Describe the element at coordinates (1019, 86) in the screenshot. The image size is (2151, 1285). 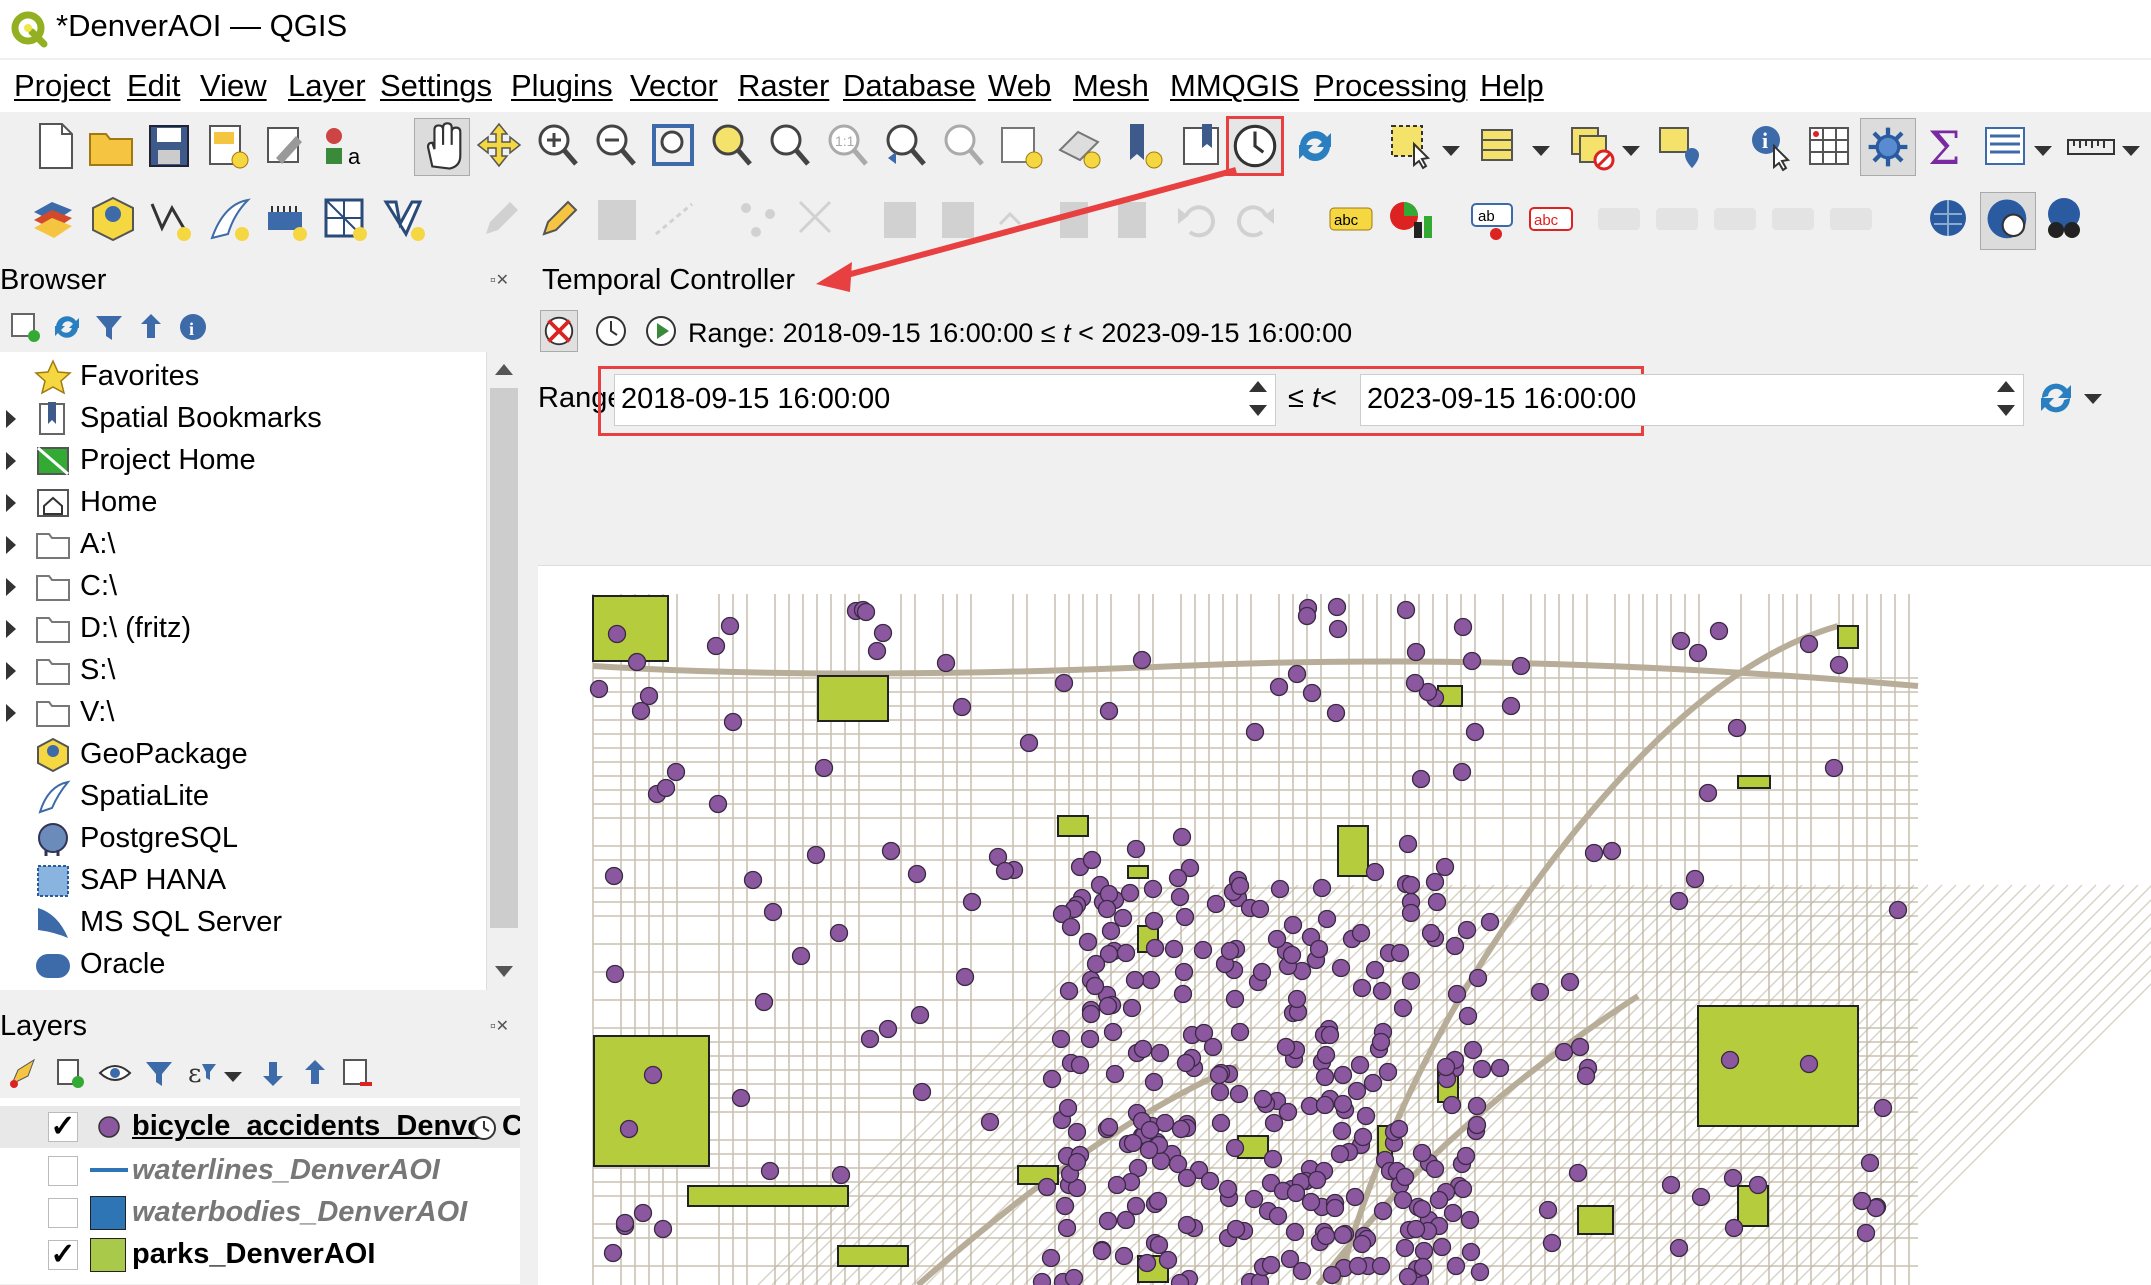
I see `menu-web: Web` at that location.